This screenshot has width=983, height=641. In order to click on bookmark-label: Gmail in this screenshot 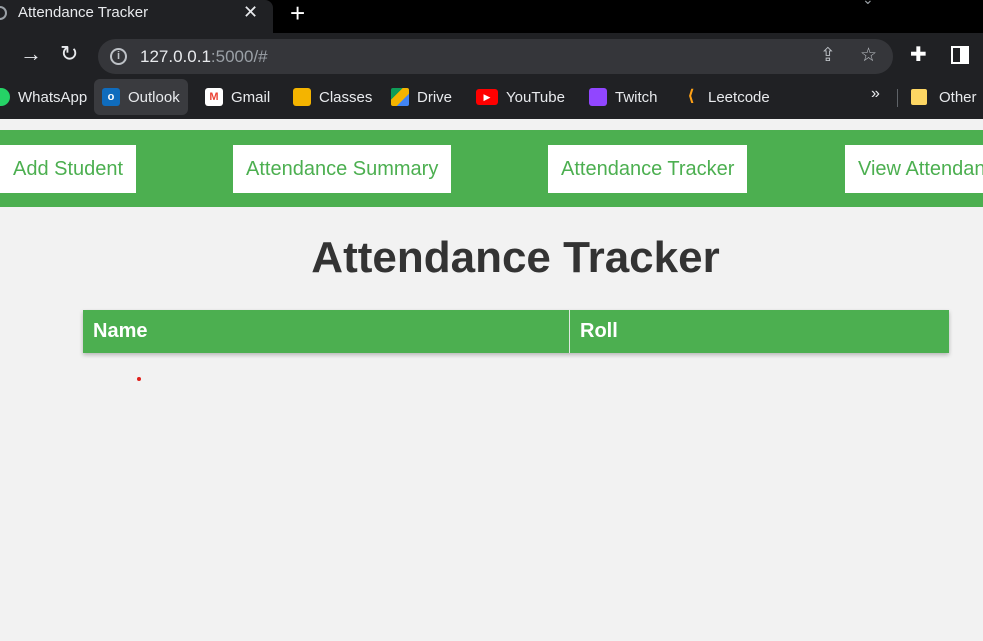, I will do `click(251, 97)`.